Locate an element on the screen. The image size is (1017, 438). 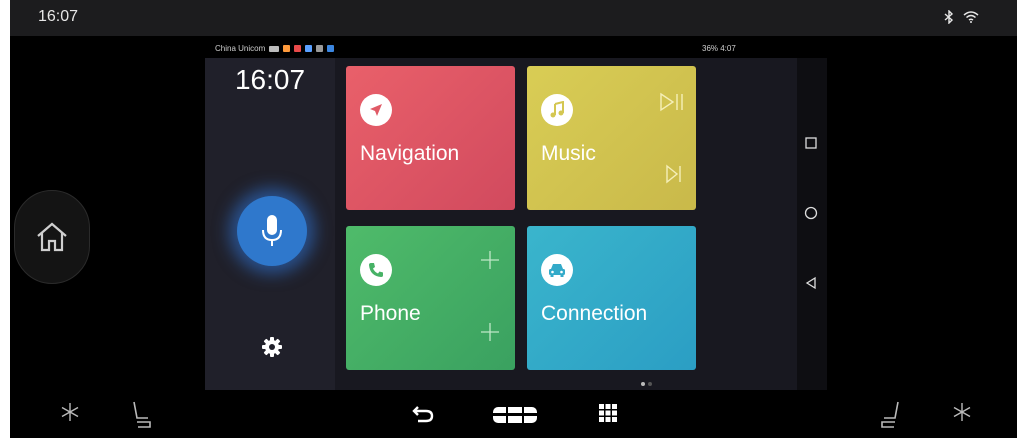
navigation-label: Navigation is located at coordinates (410, 153).